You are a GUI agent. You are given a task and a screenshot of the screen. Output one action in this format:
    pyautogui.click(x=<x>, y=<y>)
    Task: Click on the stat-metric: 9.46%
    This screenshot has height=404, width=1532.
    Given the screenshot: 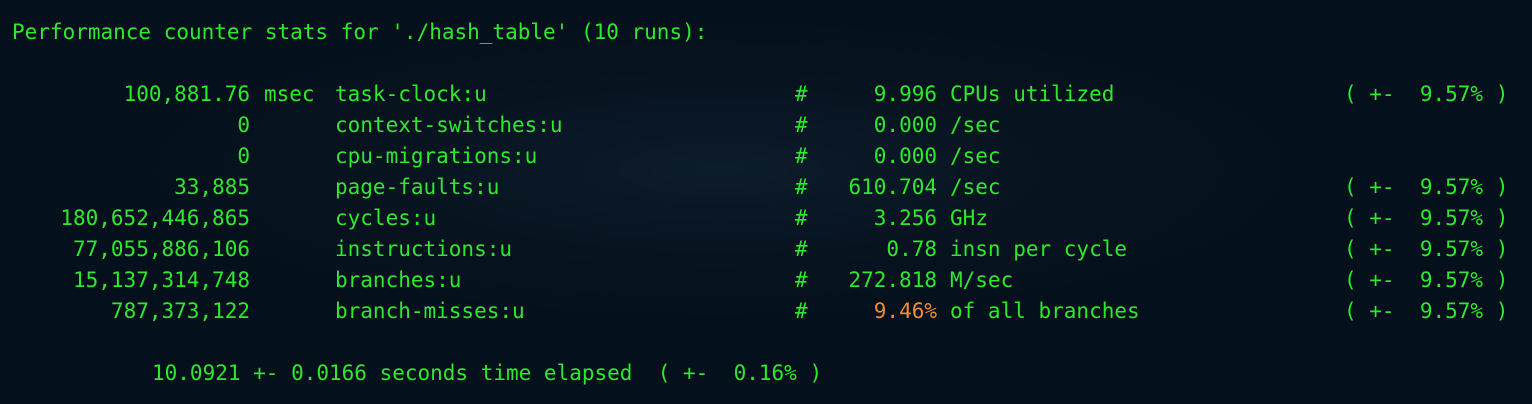 What is the action you would take?
    pyautogui.click(x=905, y=311)
    